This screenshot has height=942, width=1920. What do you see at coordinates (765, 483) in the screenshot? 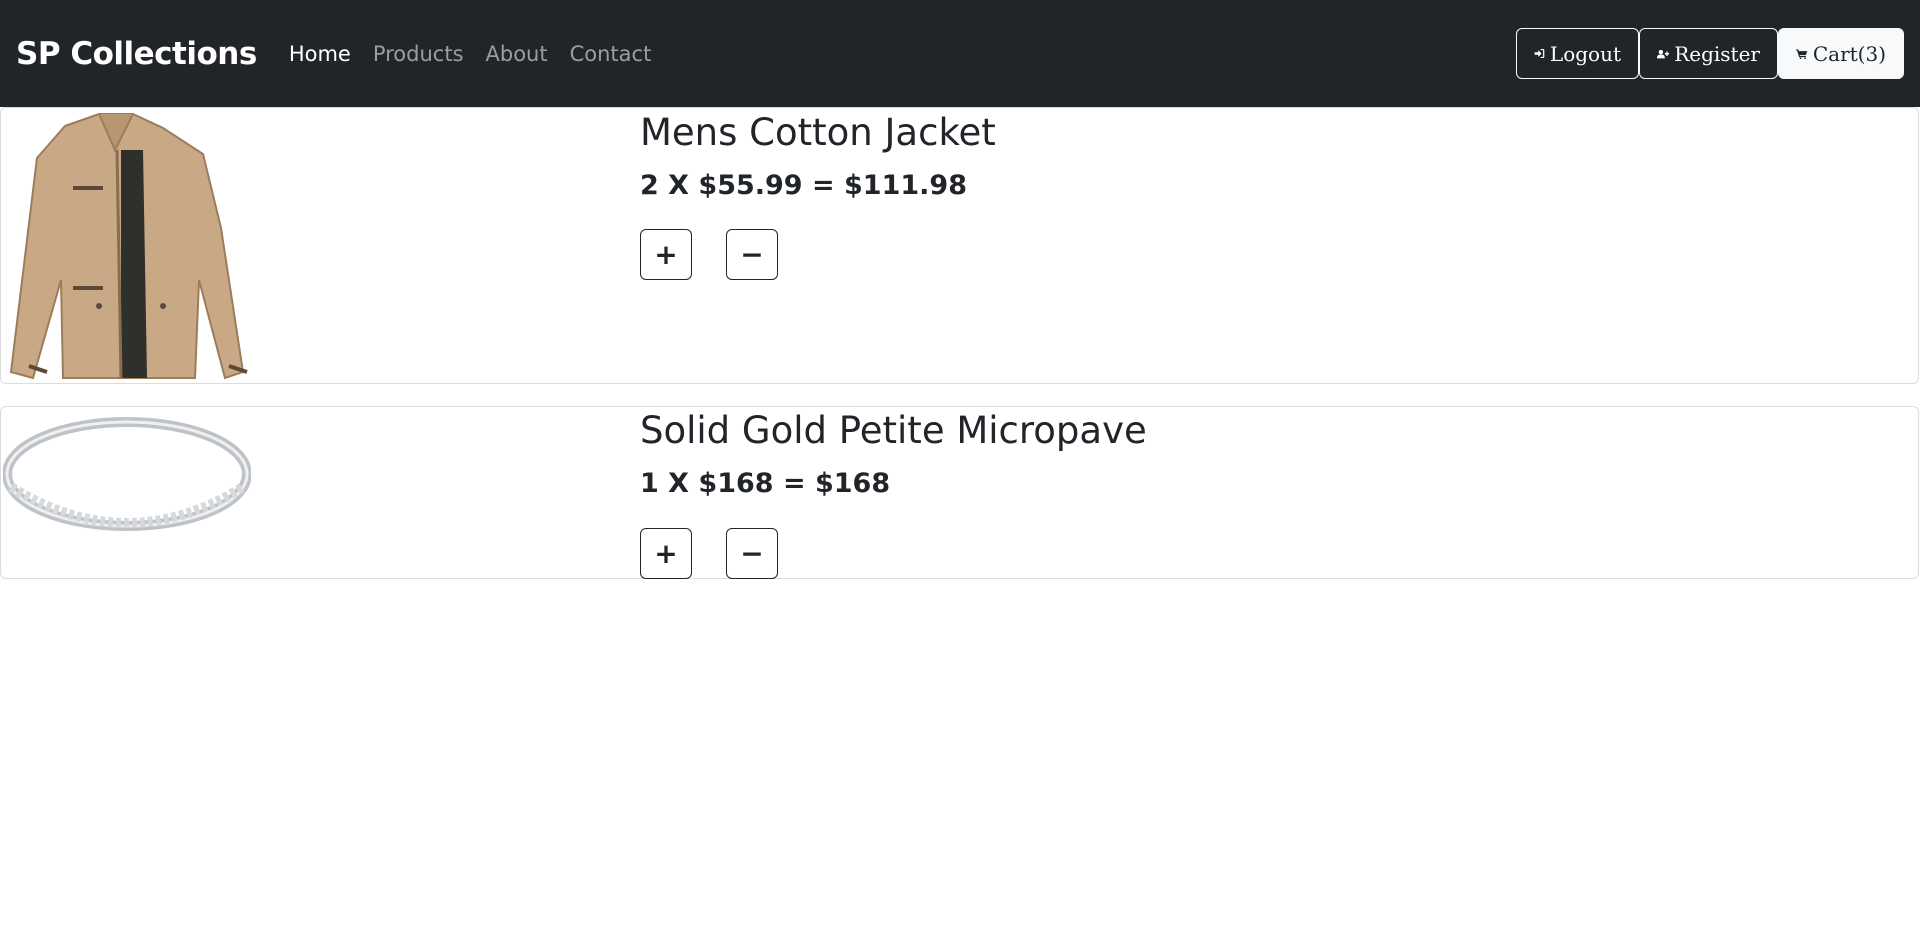
I see `item-price-line: 1 X $168 = $168` at bounding box center [765, 483].